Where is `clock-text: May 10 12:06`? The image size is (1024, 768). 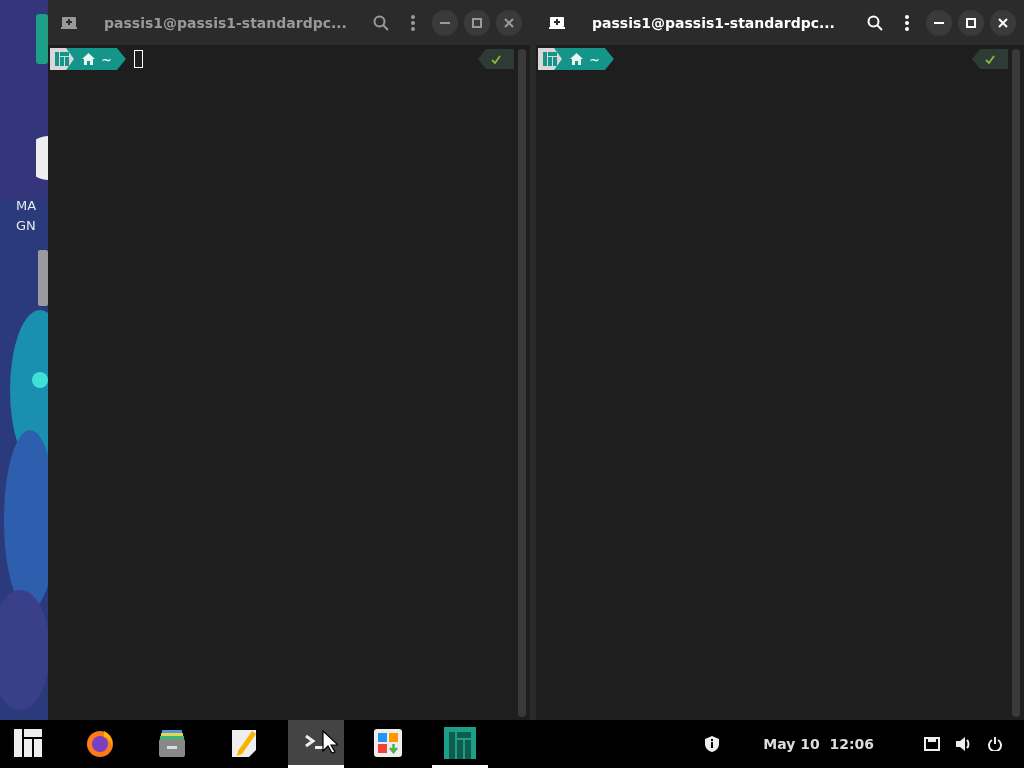
clock-text: May 10 12:06 is located at coordinates (818, 744).